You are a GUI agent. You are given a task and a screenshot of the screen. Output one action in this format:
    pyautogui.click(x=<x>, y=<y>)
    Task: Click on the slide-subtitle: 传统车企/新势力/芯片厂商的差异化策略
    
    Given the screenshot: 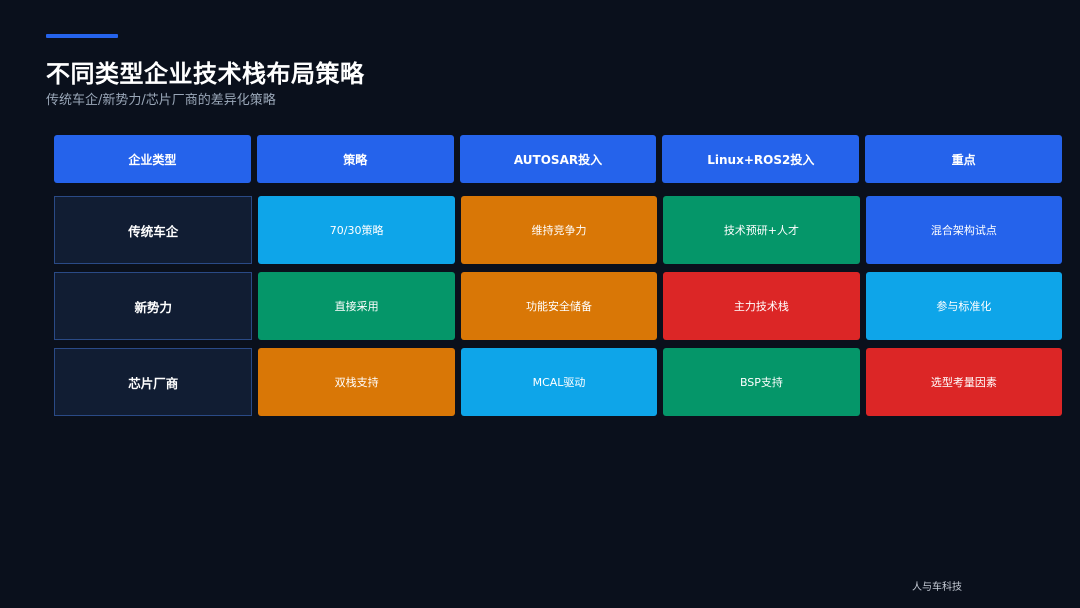 What is the action you would take?
    pyautogui.click(x=161, y=100)
    